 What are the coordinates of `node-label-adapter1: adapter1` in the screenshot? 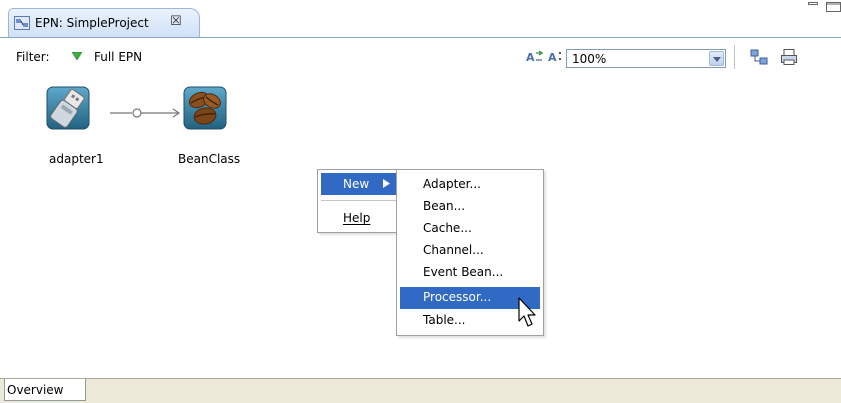 It's located at (76, 159).